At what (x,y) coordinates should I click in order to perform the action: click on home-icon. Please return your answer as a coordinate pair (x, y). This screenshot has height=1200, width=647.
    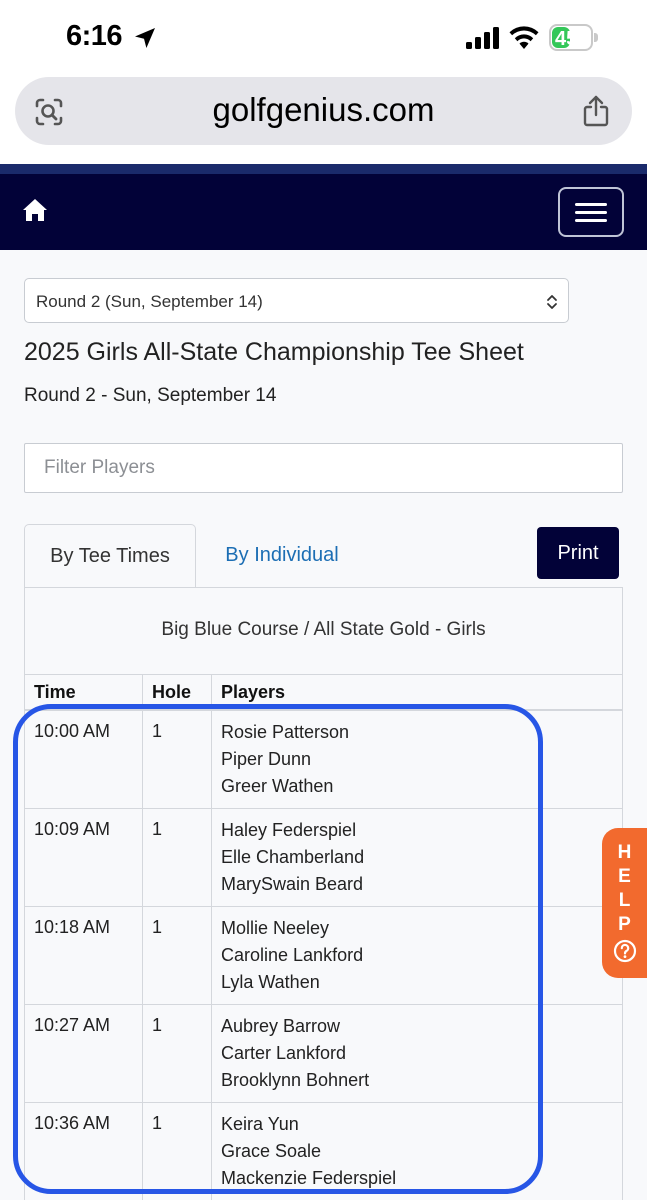
    Looking at the image, I should click on (35, 210).